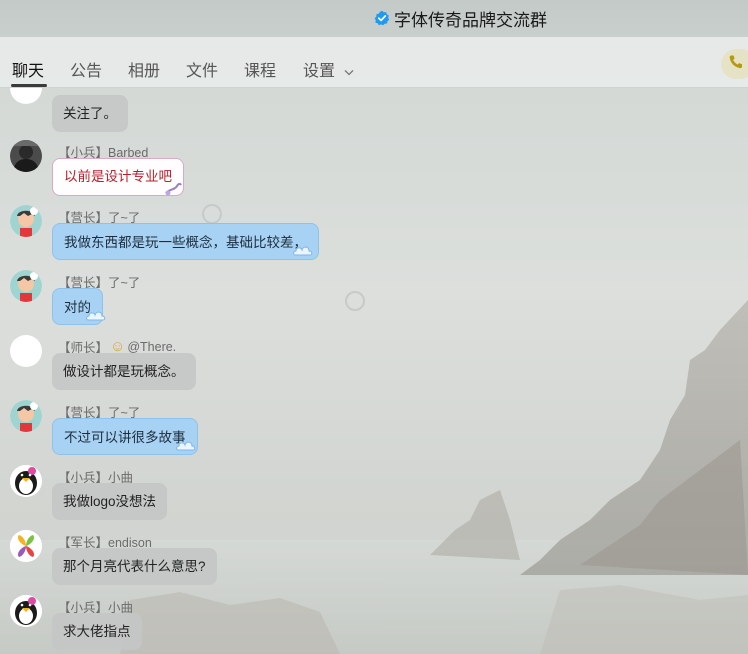  Describe the element at coordinates (152, 346) in the screenshot. I see `sender-nickname: @There.` at that location.